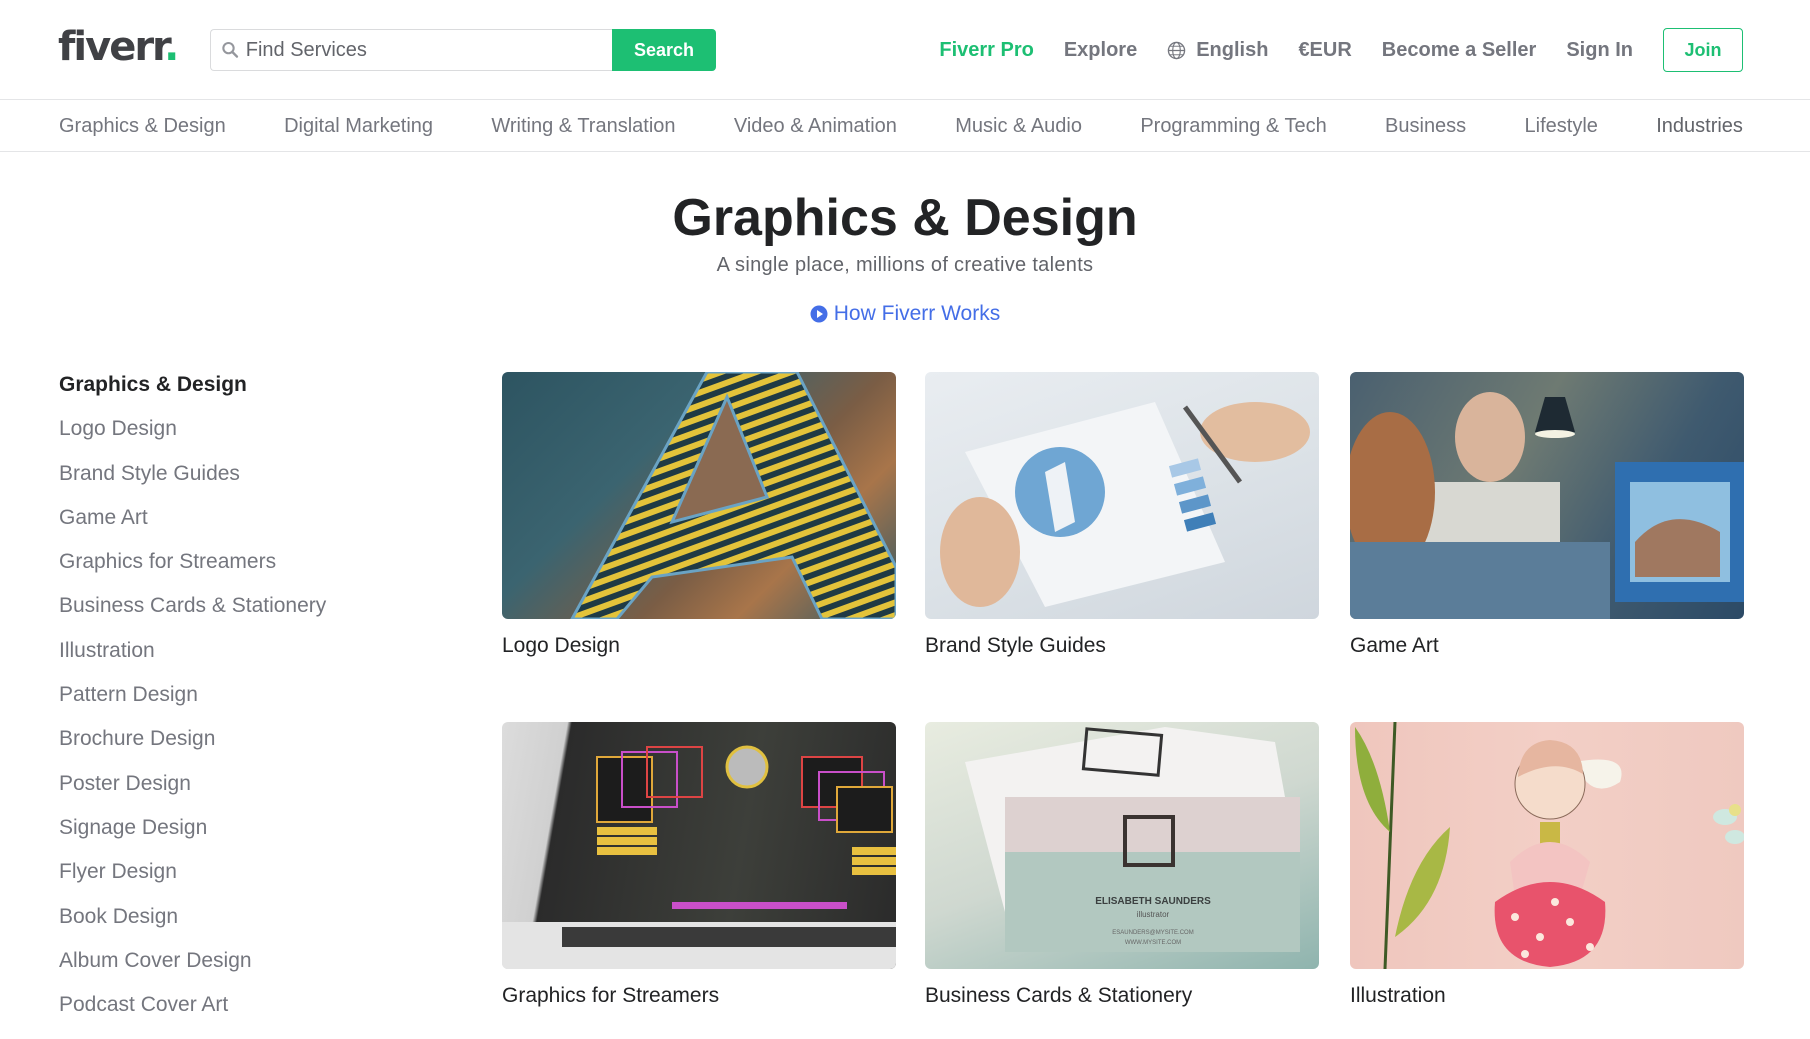  Describe the element at coordinates (699, 857) in the screenshot. I see `streamer-overlay-graphic` at that location.